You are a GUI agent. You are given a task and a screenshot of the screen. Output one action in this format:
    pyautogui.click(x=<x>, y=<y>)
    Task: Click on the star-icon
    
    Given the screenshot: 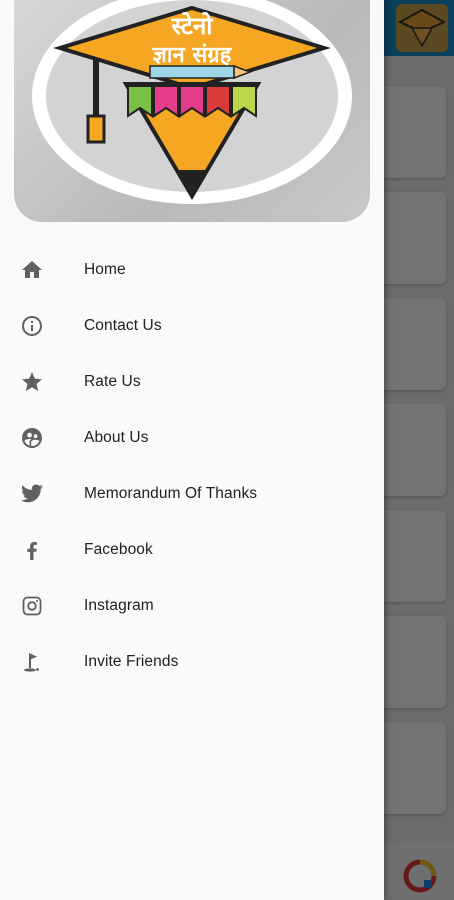 What is the action you would take?
    pyautogui.click(x=32, y=382)
    